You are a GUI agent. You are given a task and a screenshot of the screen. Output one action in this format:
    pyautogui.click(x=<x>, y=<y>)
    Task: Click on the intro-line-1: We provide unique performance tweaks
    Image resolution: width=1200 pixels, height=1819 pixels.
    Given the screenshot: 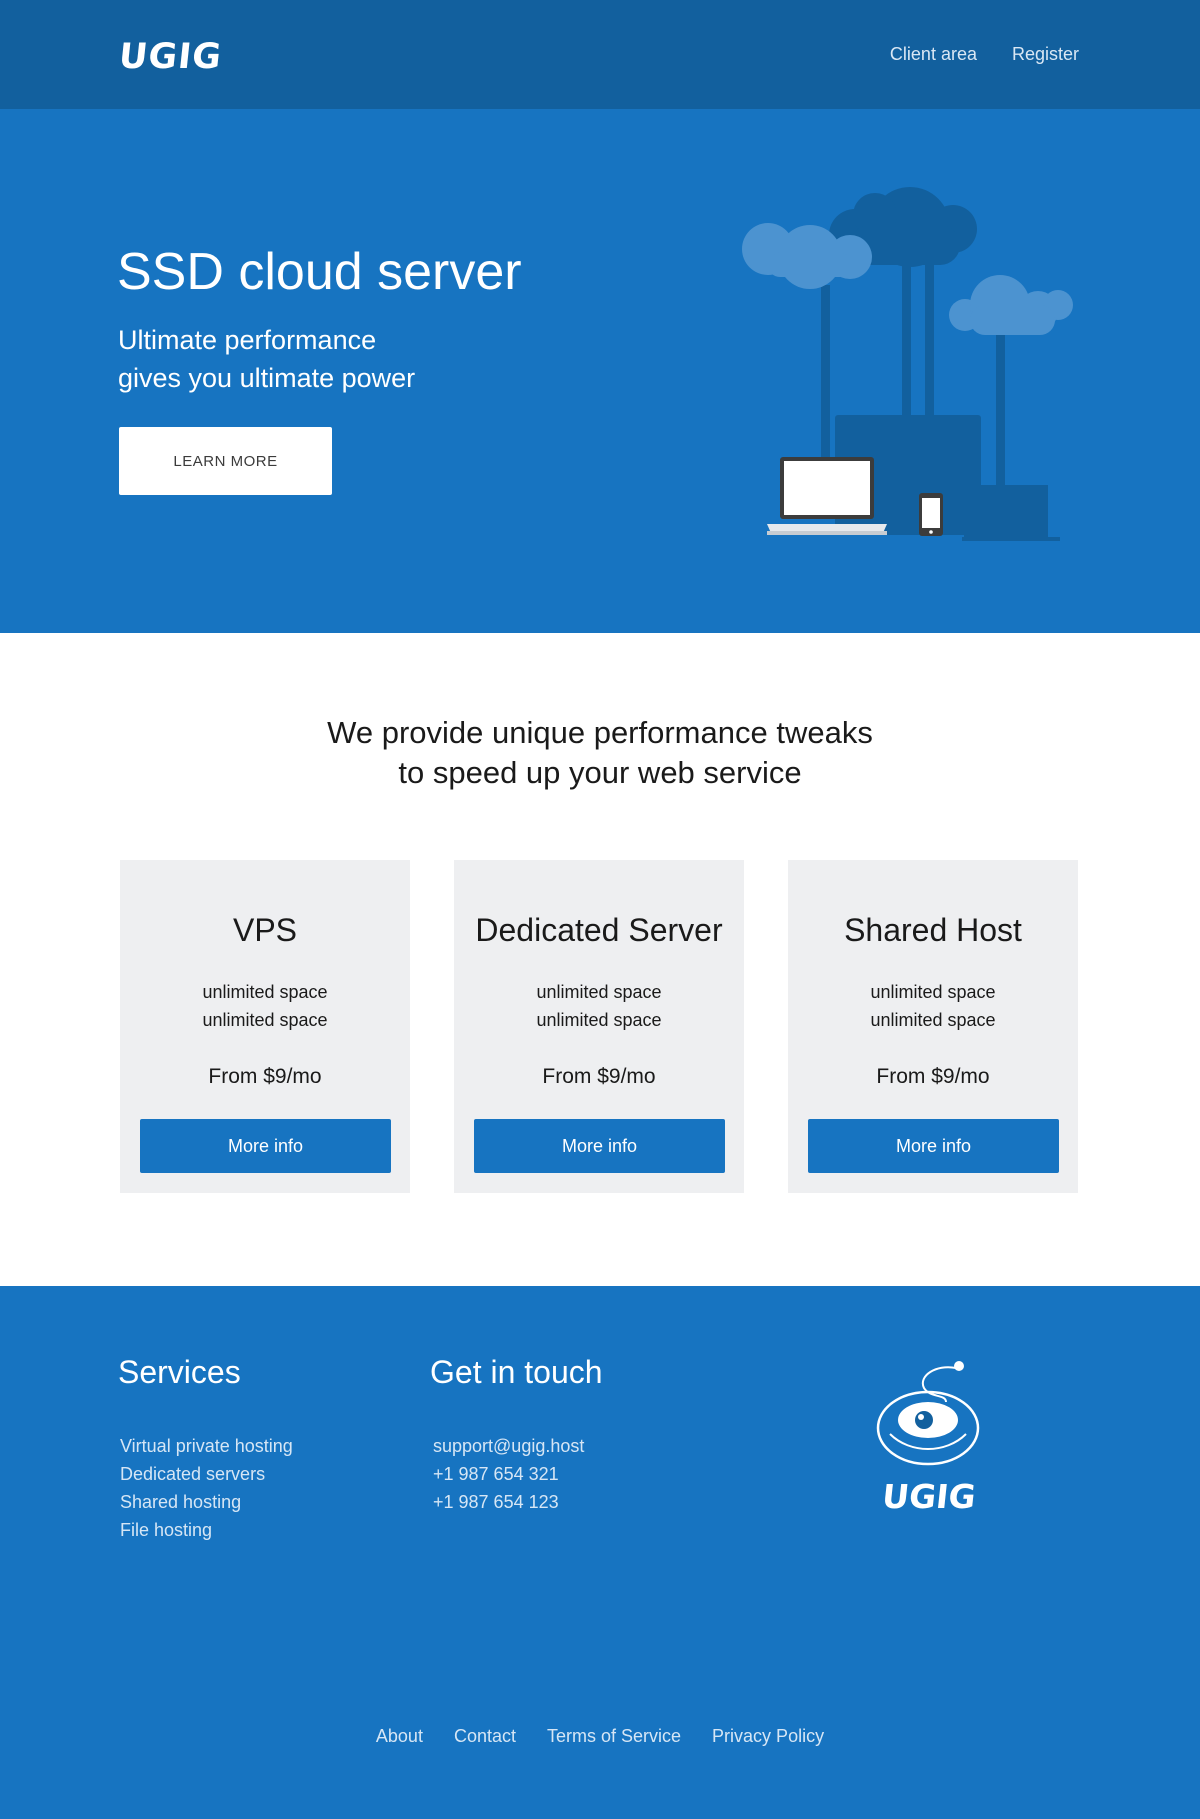 What is the action you would take?
    pyautogui.click(x=600, y=732)
    